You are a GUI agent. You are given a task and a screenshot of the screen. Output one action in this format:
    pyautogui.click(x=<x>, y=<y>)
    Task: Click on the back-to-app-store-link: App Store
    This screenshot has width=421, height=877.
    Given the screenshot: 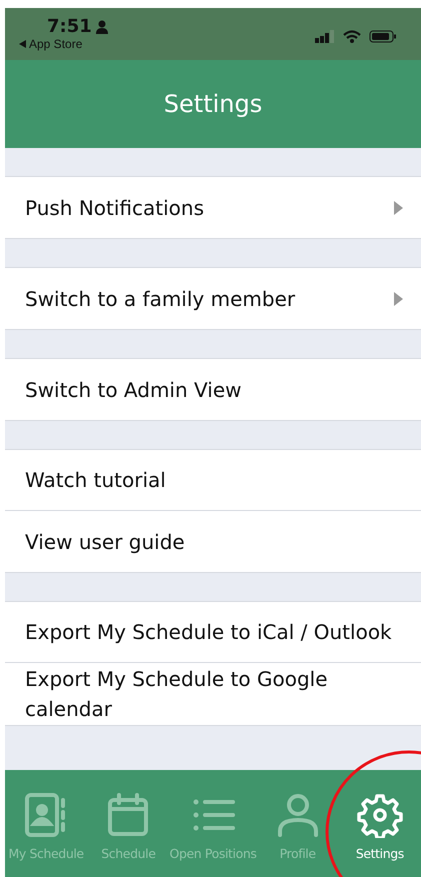 What is the action you would take?
    pyautogui.click(x=55, y=44)
    